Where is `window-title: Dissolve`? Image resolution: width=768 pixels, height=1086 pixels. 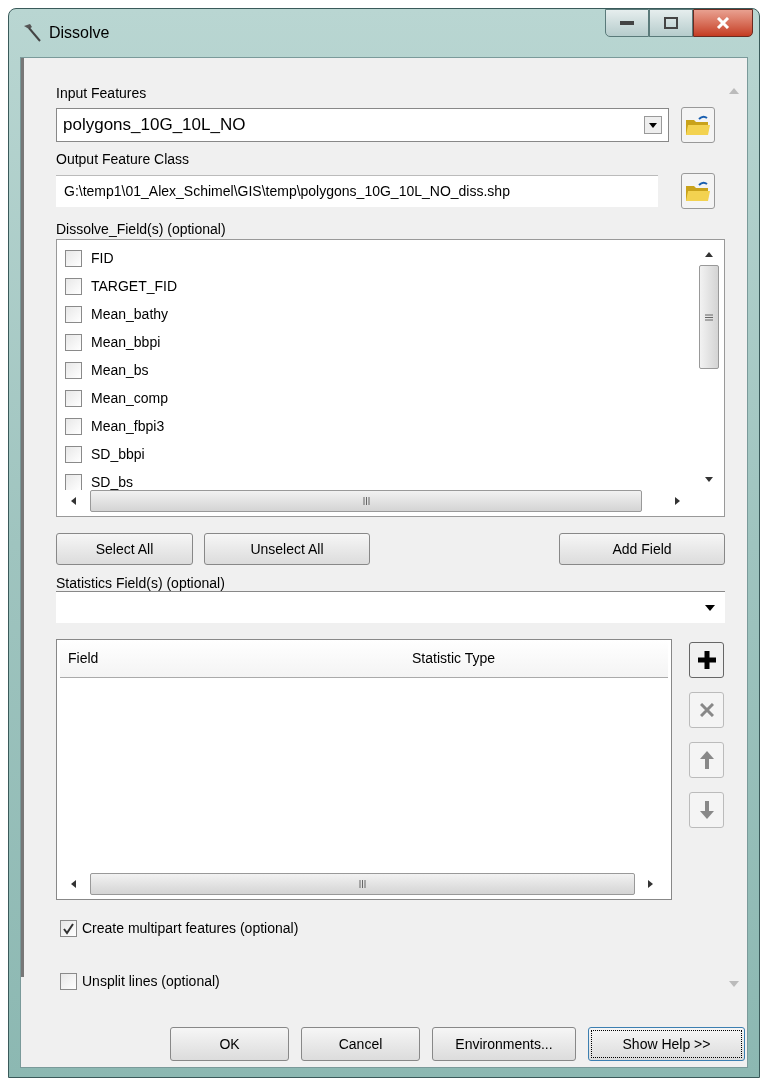
window-title: Dissolve is located at coordinates (79, 33).